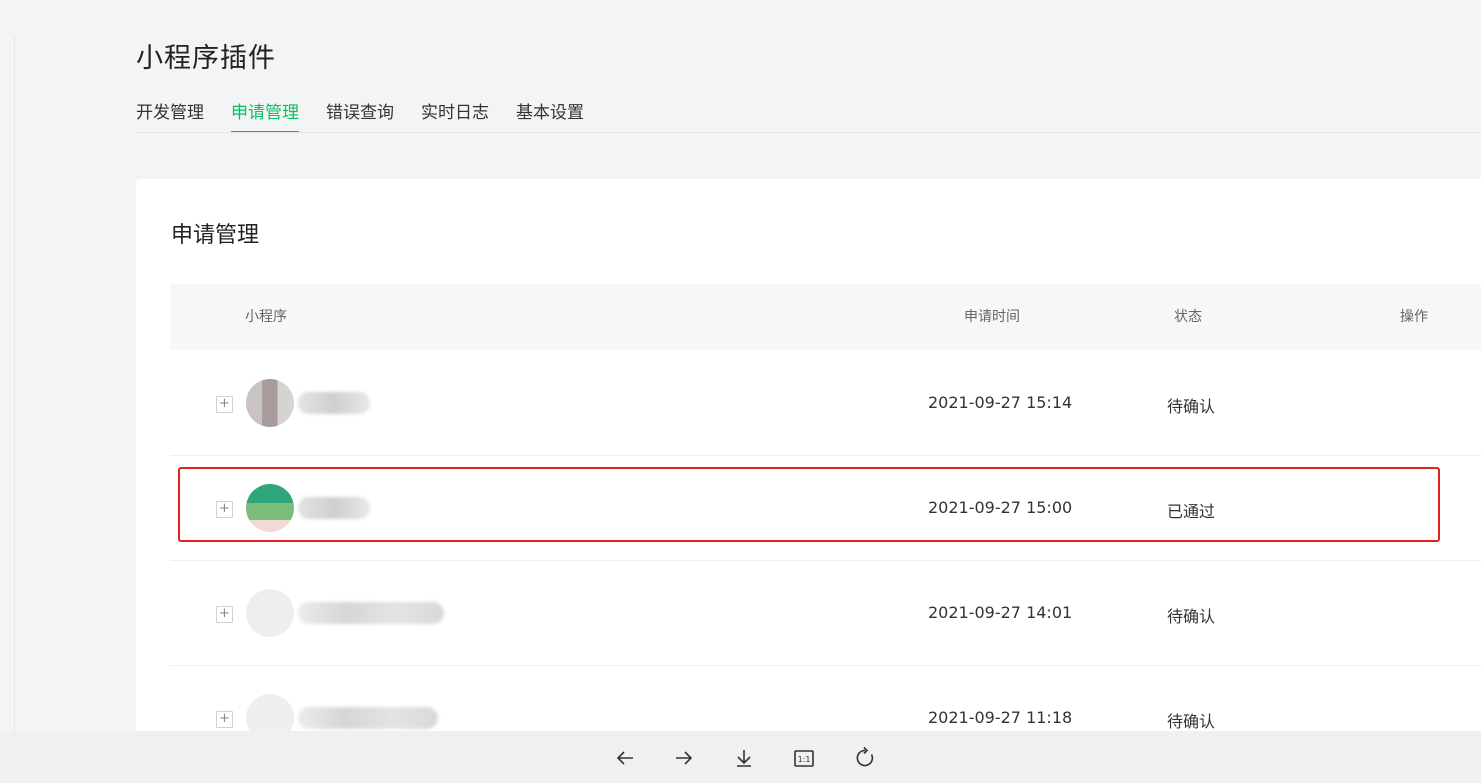  What do you see at coordinates (14, 386) in the screenshot?
I see `left-divider` at bounding box center [14, 386].